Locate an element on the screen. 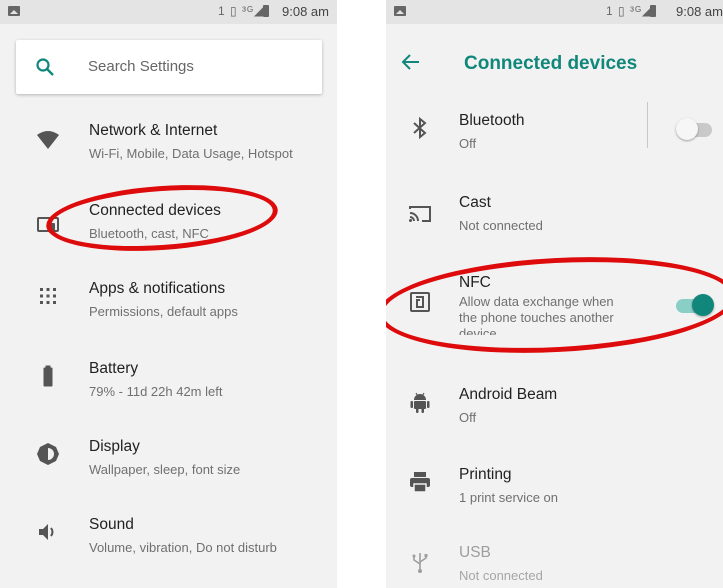 The width and height of the screenshot is (723, 588). item-title: Network & Internet is located at coordinates (153, 130).